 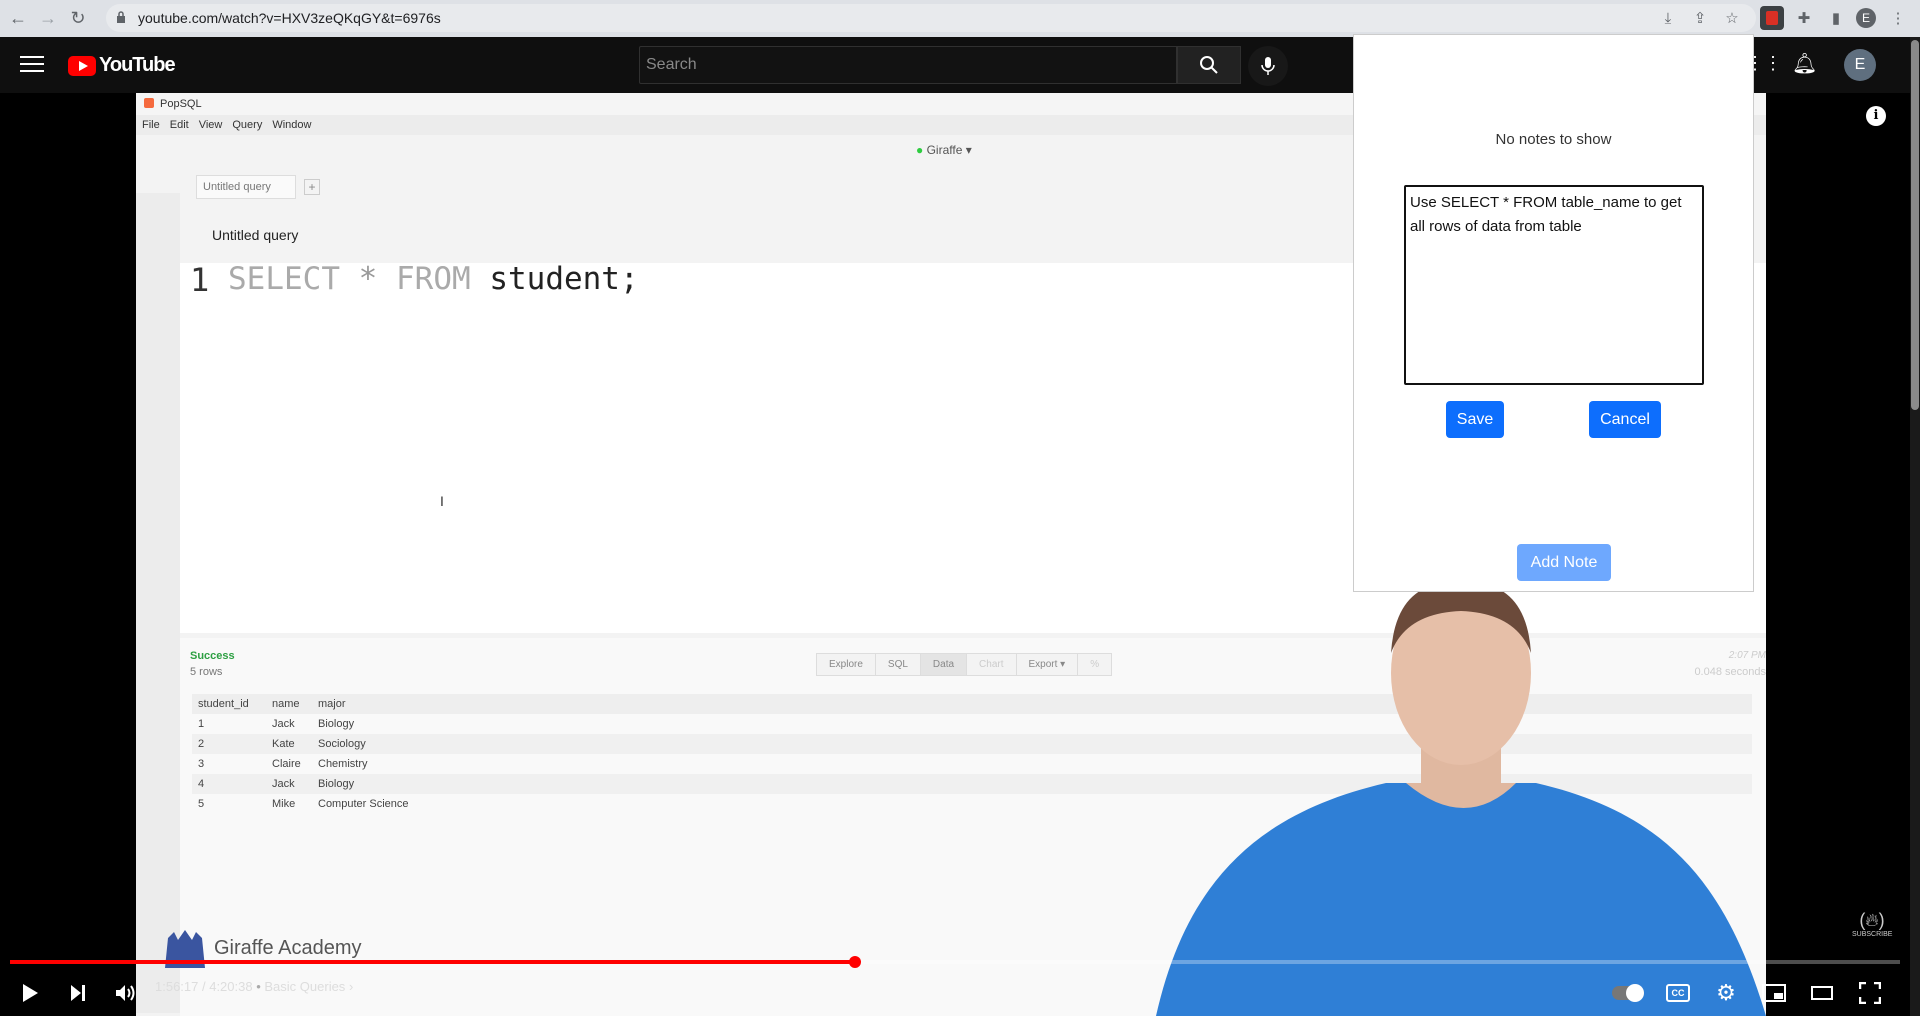 I want to click on link-icon: %, so click(x=1095, y=664).